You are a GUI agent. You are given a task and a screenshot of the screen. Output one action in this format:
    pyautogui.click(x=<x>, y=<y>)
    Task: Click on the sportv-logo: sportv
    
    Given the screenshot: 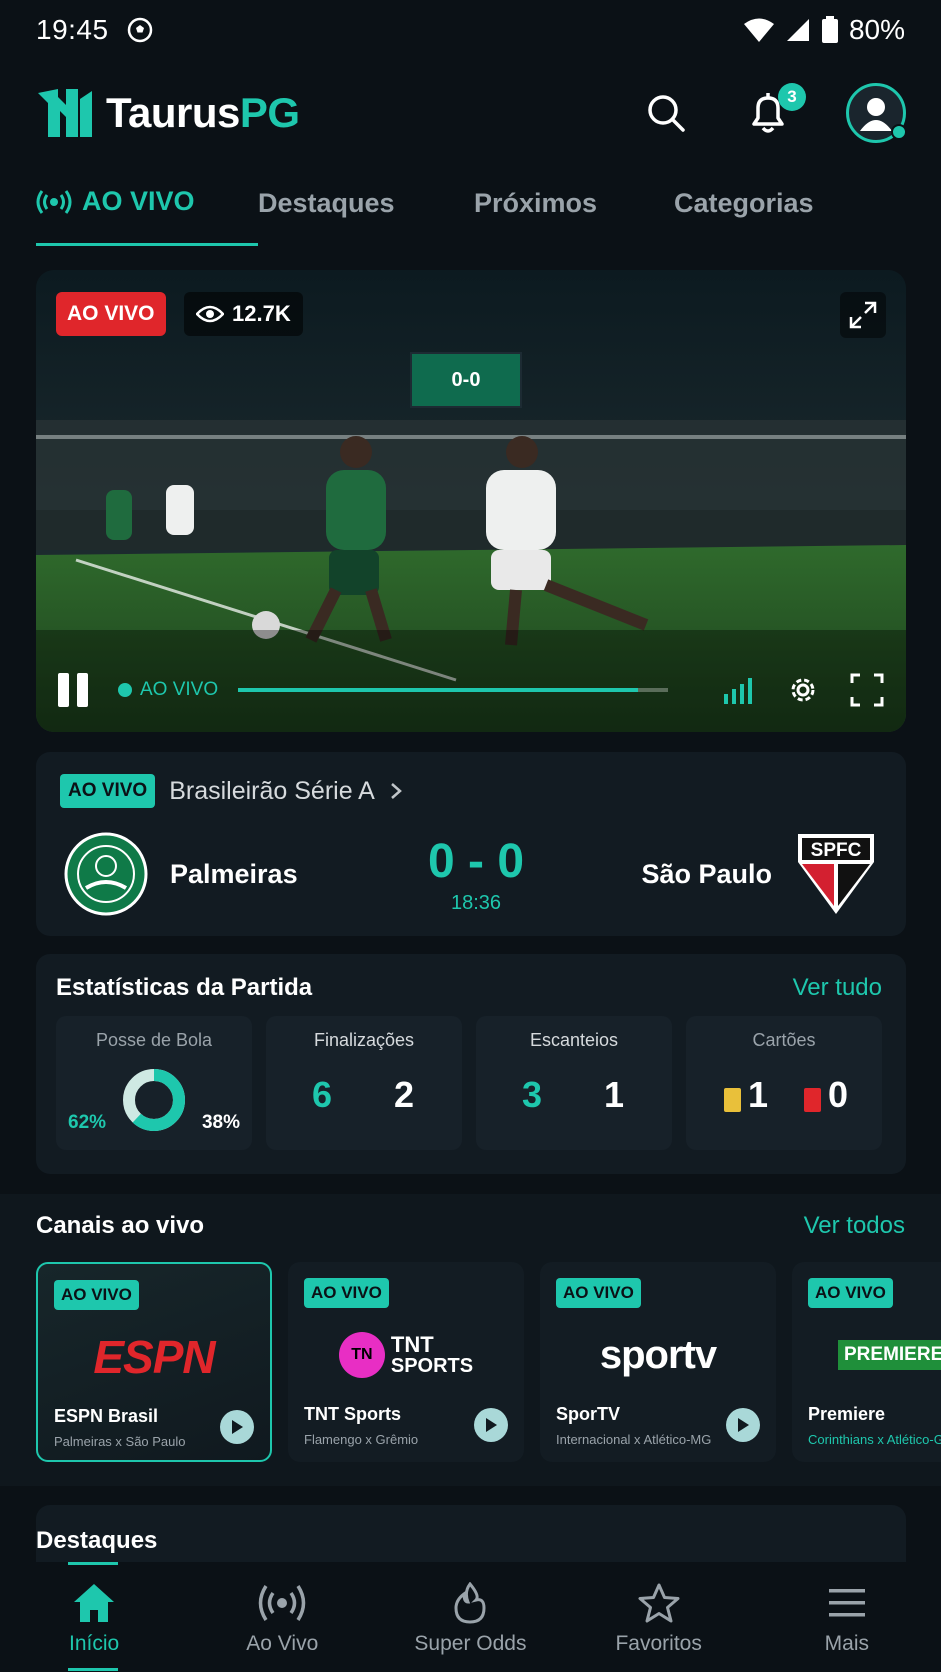 What is the action you would take?
    pyautogui.click(x=658, y=1355)
    